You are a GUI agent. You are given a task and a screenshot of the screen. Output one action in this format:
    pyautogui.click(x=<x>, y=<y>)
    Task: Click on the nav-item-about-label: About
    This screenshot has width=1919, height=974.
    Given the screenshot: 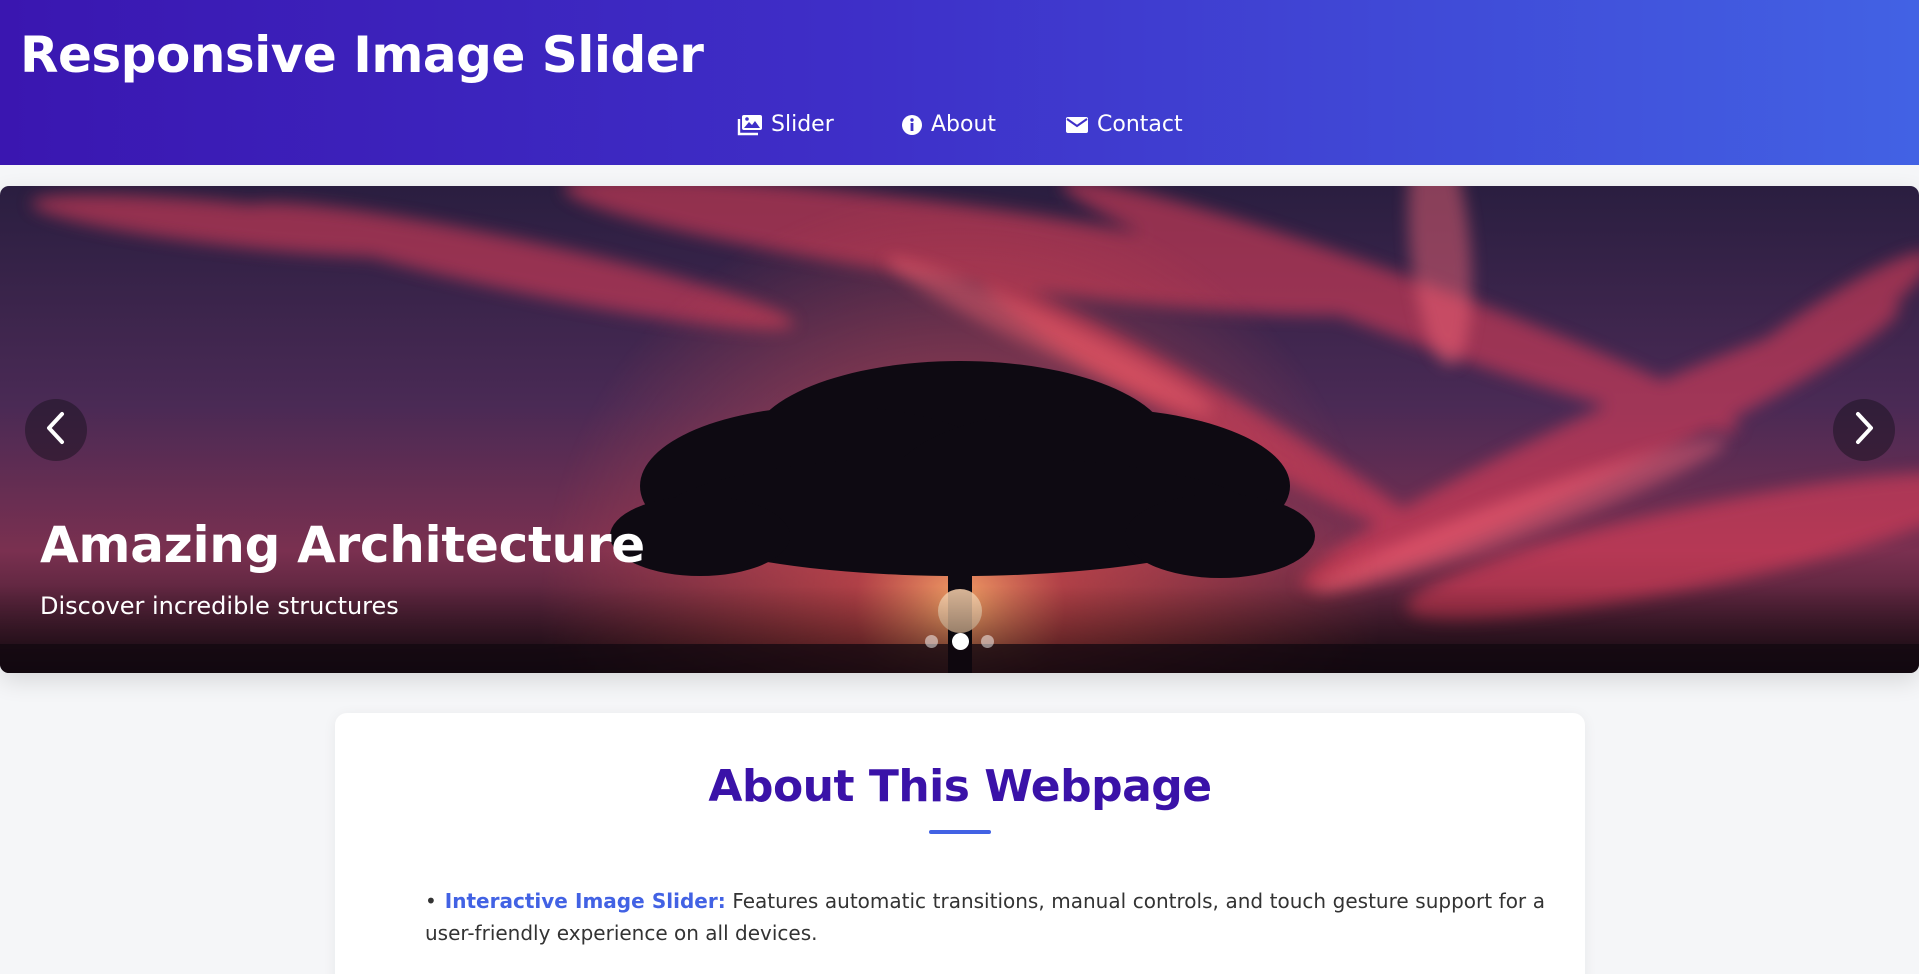 What is the action you would take?
    pyautogui.click(x=964, y=124)
    